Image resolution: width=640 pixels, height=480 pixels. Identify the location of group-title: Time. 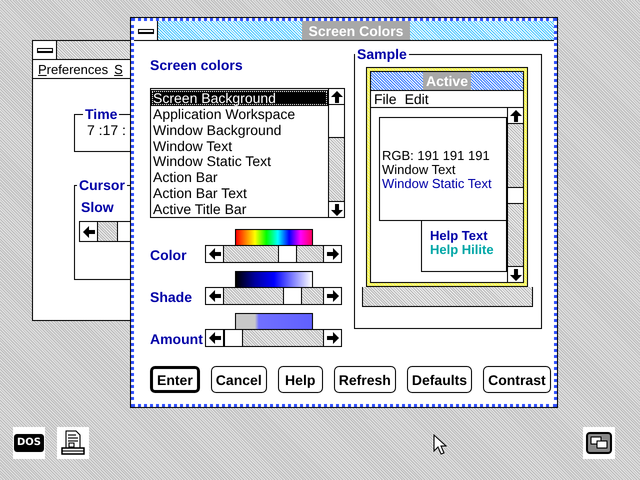
(101, 114).